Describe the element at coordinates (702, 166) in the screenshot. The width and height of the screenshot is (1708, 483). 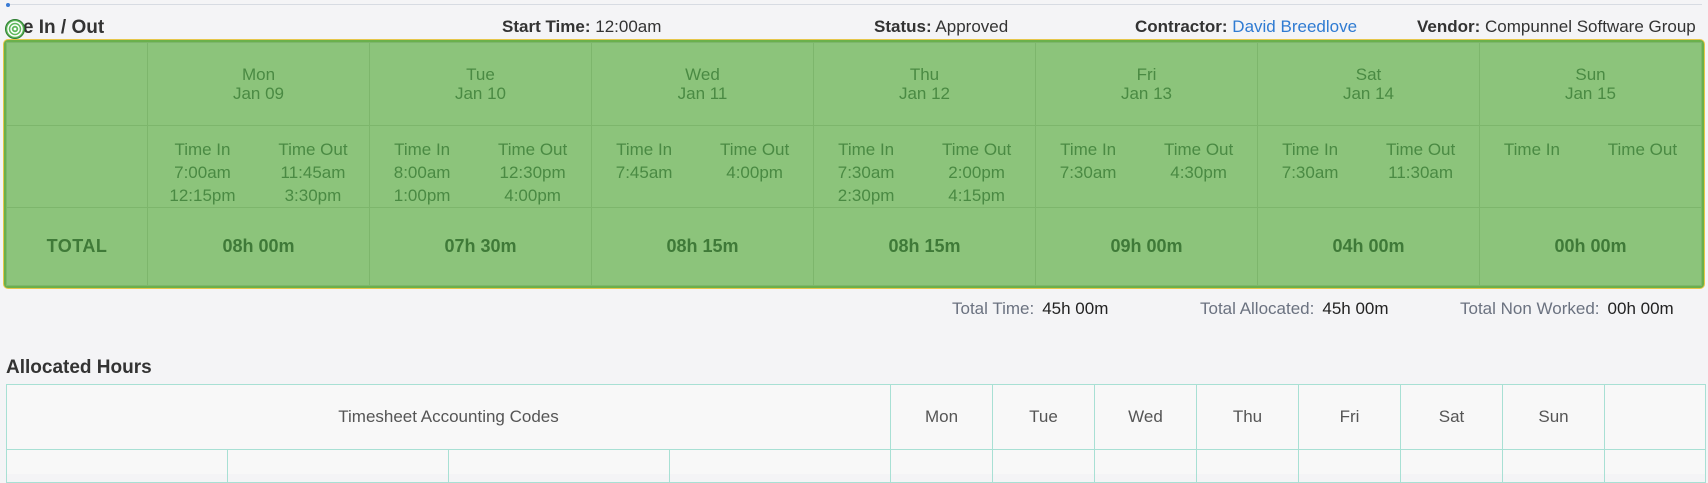
I see `time-entries-wed: Time In 7:45am Time Out 4:00pm` at that location.